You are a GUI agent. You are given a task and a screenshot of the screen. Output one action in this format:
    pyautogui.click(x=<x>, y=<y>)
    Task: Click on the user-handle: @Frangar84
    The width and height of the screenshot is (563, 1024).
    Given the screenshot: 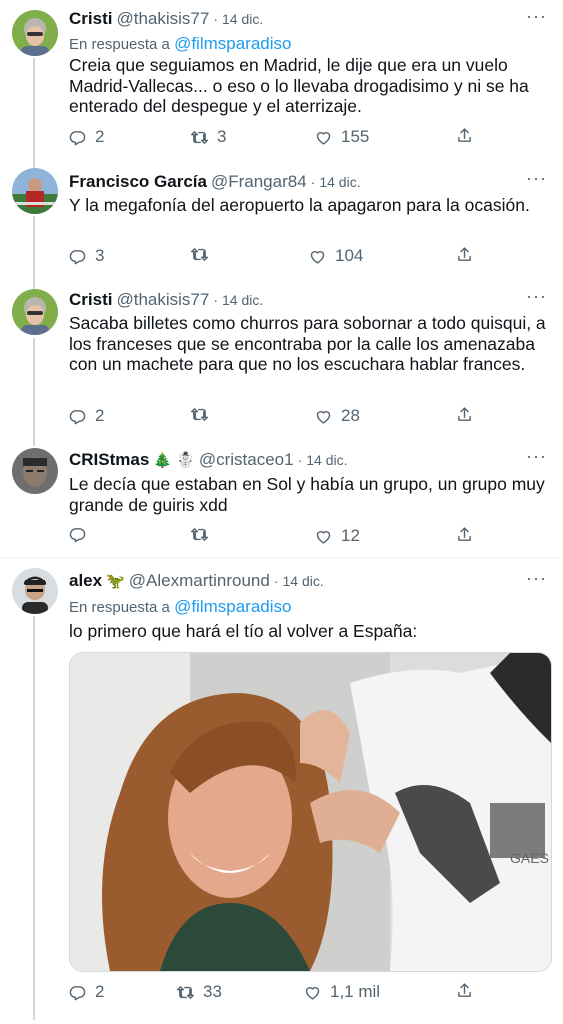 What is the action you would take?
    pyautogui.click(x=259, y=182)
    